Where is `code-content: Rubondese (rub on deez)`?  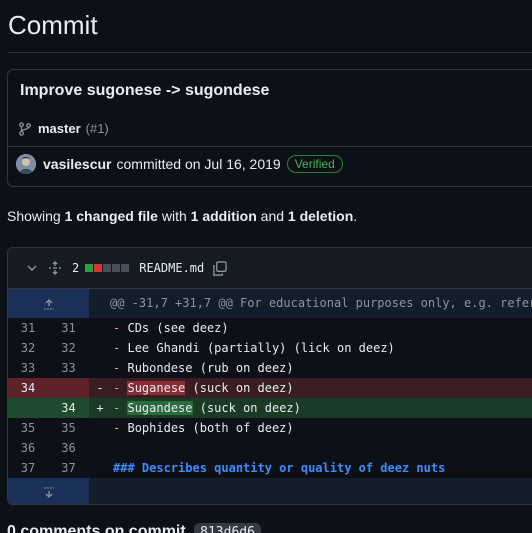
code-content: Rubondese (rub on deez) is located at coordinates (210, 368).